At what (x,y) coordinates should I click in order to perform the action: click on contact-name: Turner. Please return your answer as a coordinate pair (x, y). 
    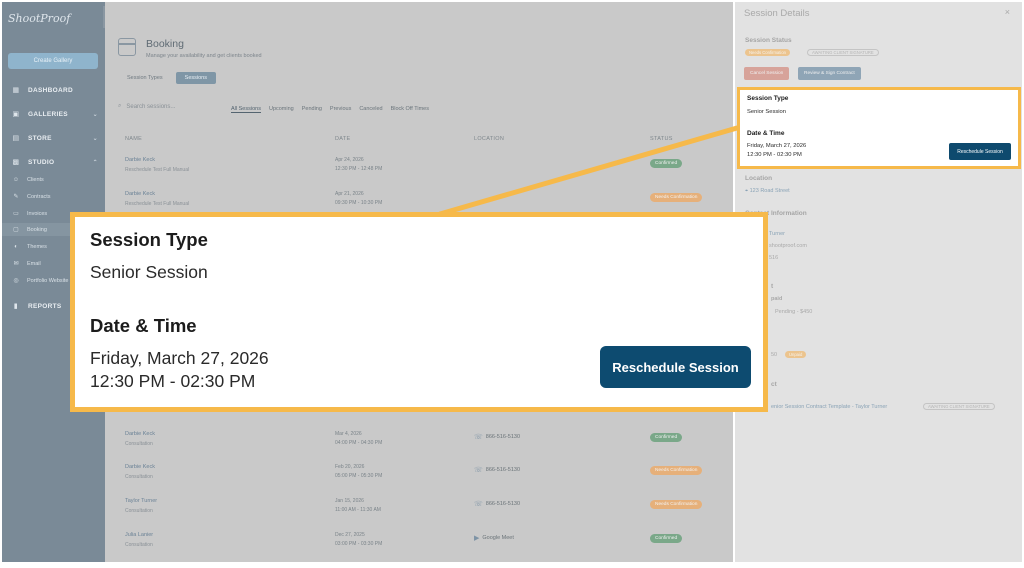
    Looking at the image, I should click on (777, 234).